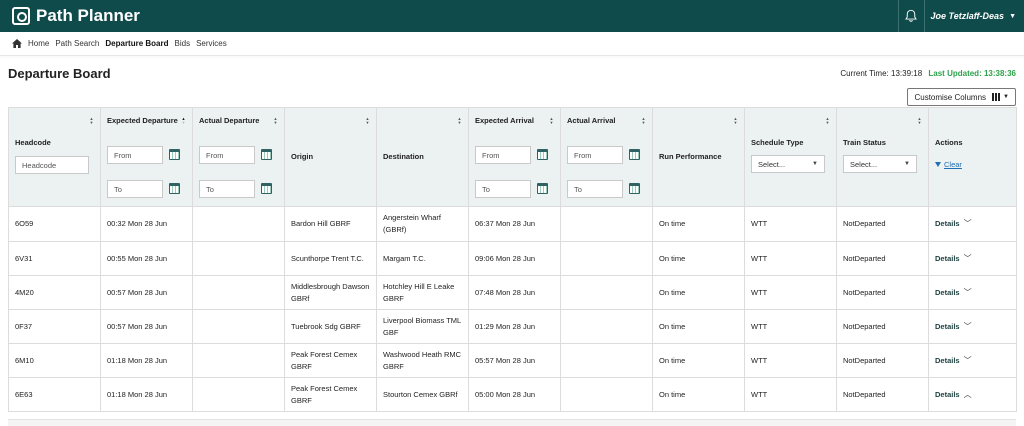 The image size is (1024, 426). Describe the element at coordinates (953, 164) in the screenshot. I see `clear-label: Clear` at that location.